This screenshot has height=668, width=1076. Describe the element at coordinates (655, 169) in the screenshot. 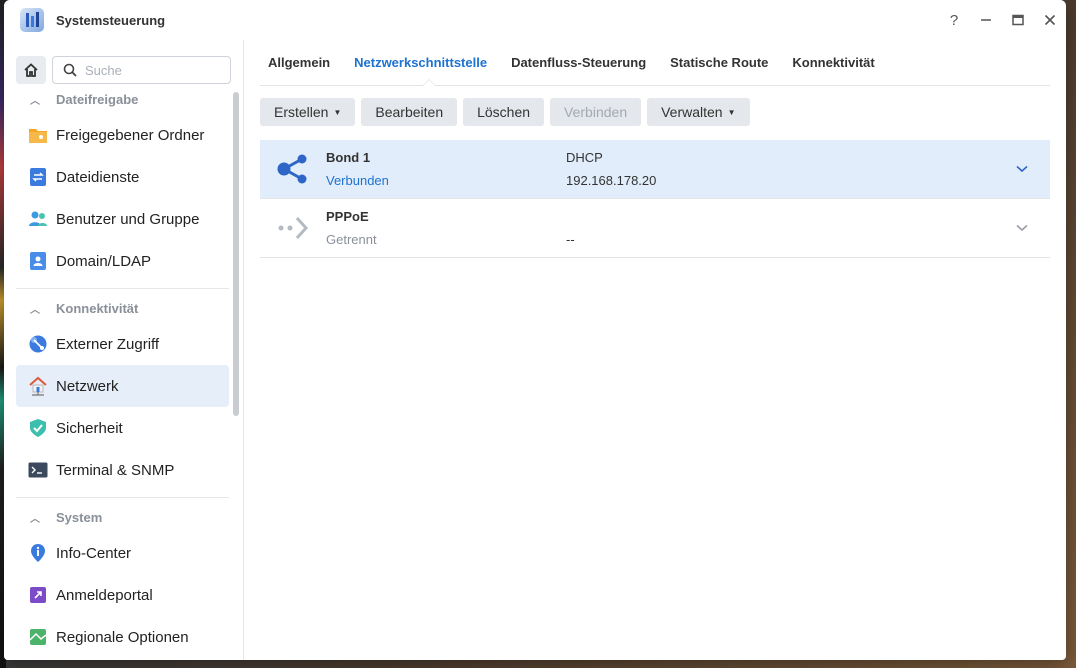

I see `interface-row-bond1: Bond 1 Verbunden DHCP 192.168.178.20` at that location.